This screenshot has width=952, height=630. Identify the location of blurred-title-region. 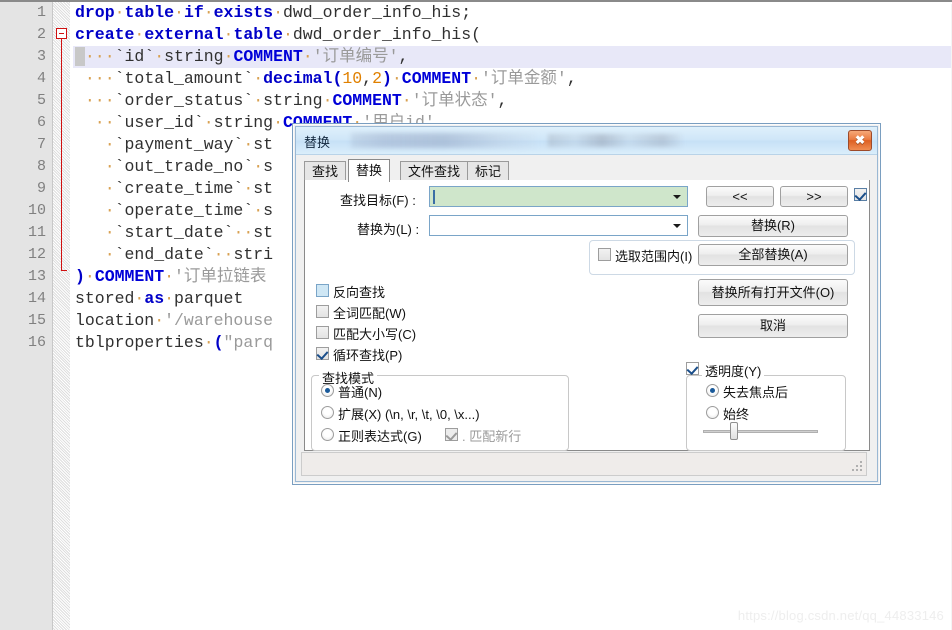
(443, 140).